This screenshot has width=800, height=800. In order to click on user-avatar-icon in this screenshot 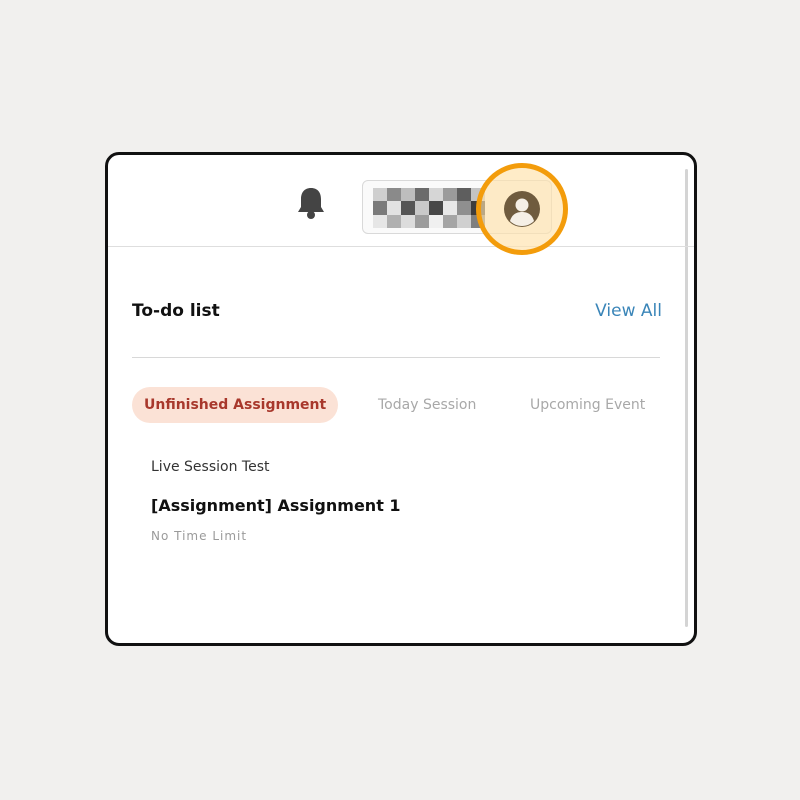, I will do `click(522, 209)`.